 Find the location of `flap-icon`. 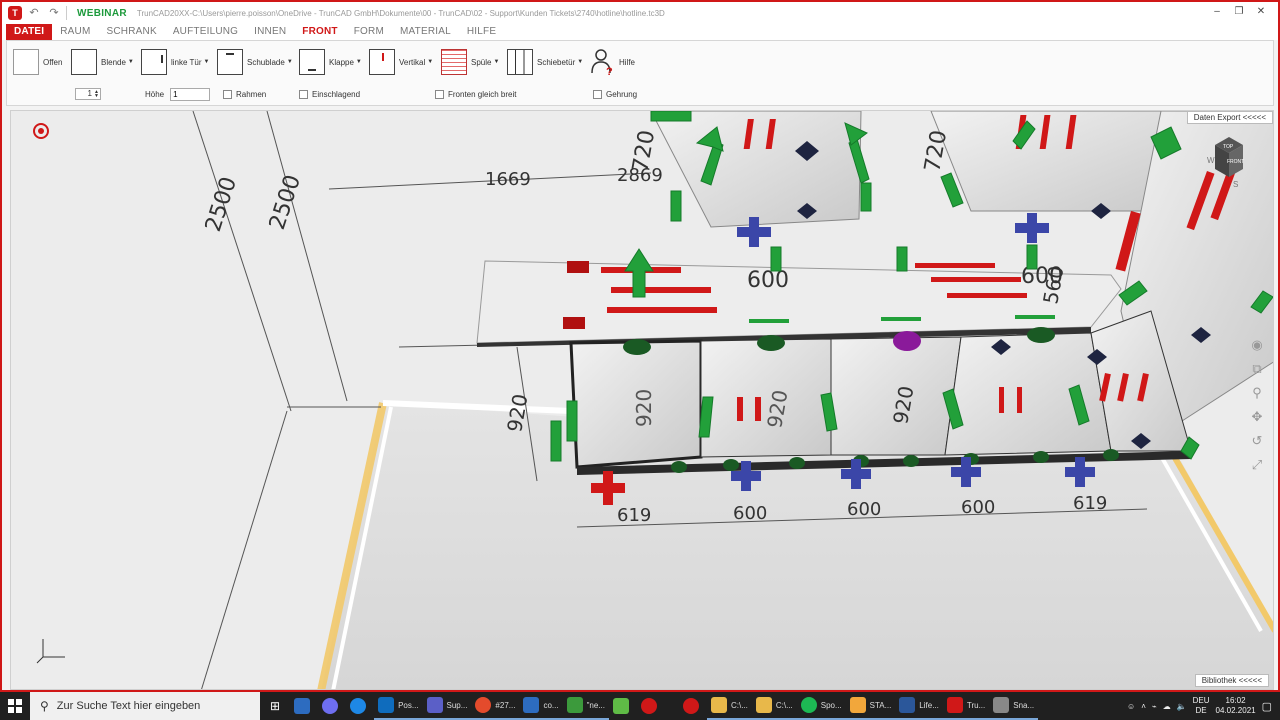

flap-icon is located at coordinates (312, 62).